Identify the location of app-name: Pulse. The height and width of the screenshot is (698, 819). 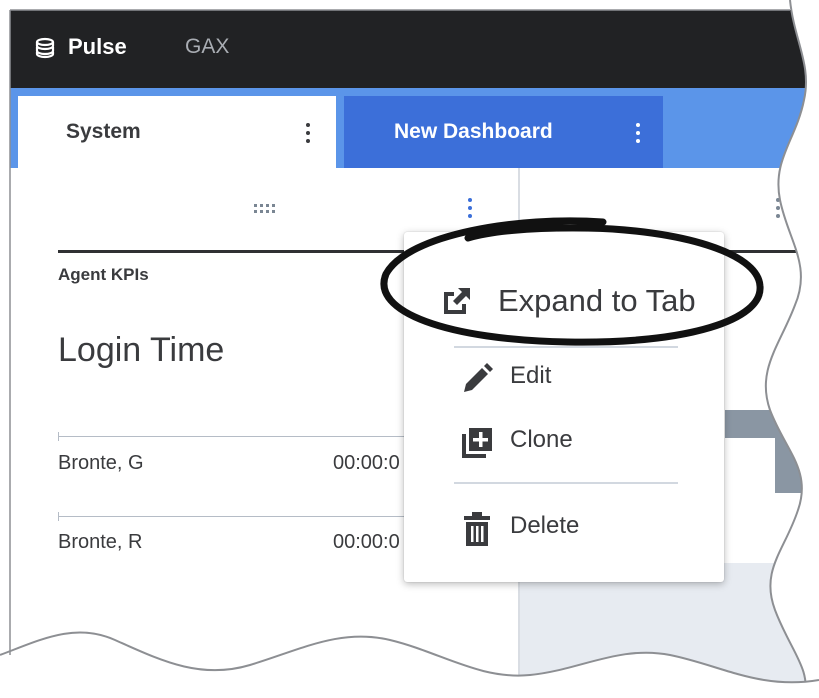
(97, 47).